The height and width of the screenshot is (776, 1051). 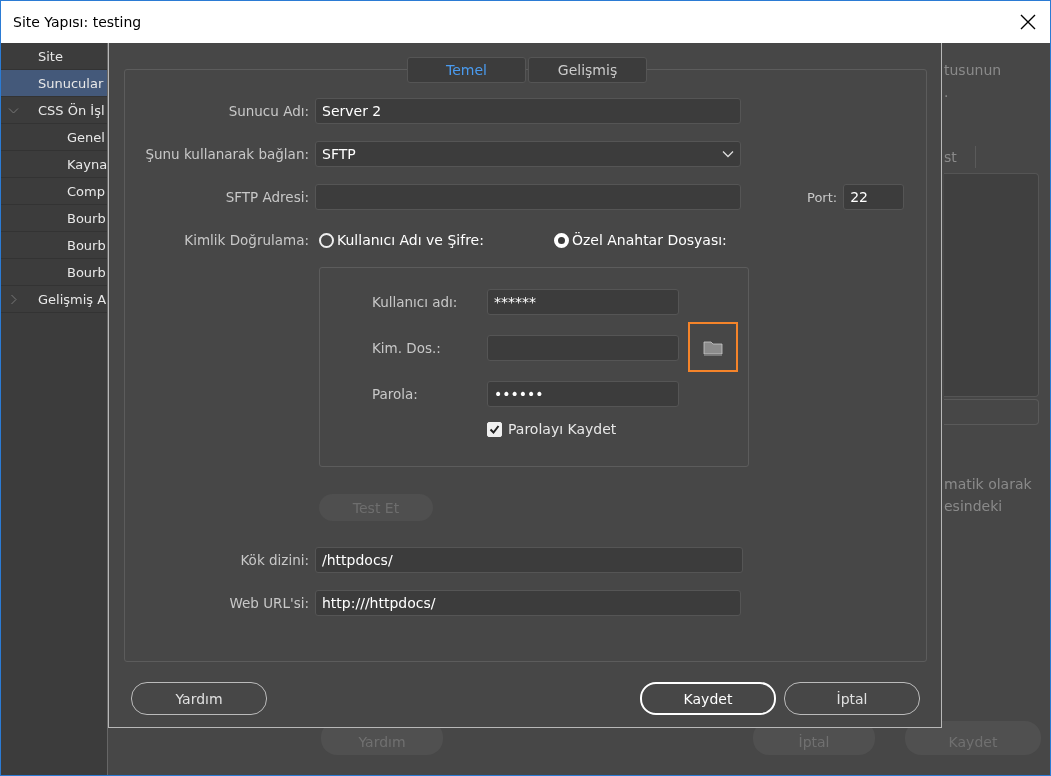 What do you see at coordinates (54, 83) in the screenshot?
I see `sidebar-item: Sunucular` at bounding box center [54, 83].